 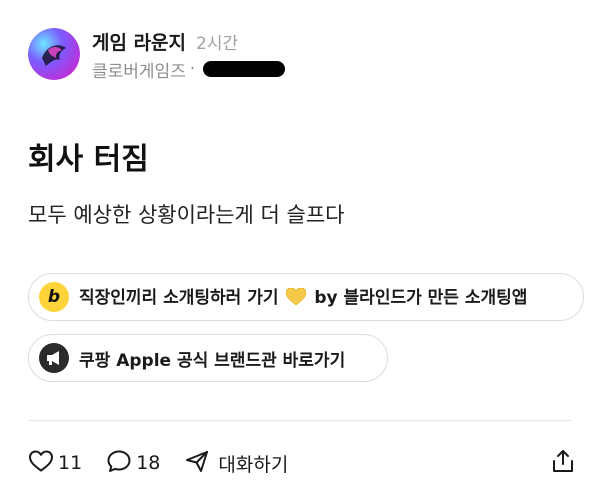 I want to click on megaphone-icon, so click(x=54, y=358).